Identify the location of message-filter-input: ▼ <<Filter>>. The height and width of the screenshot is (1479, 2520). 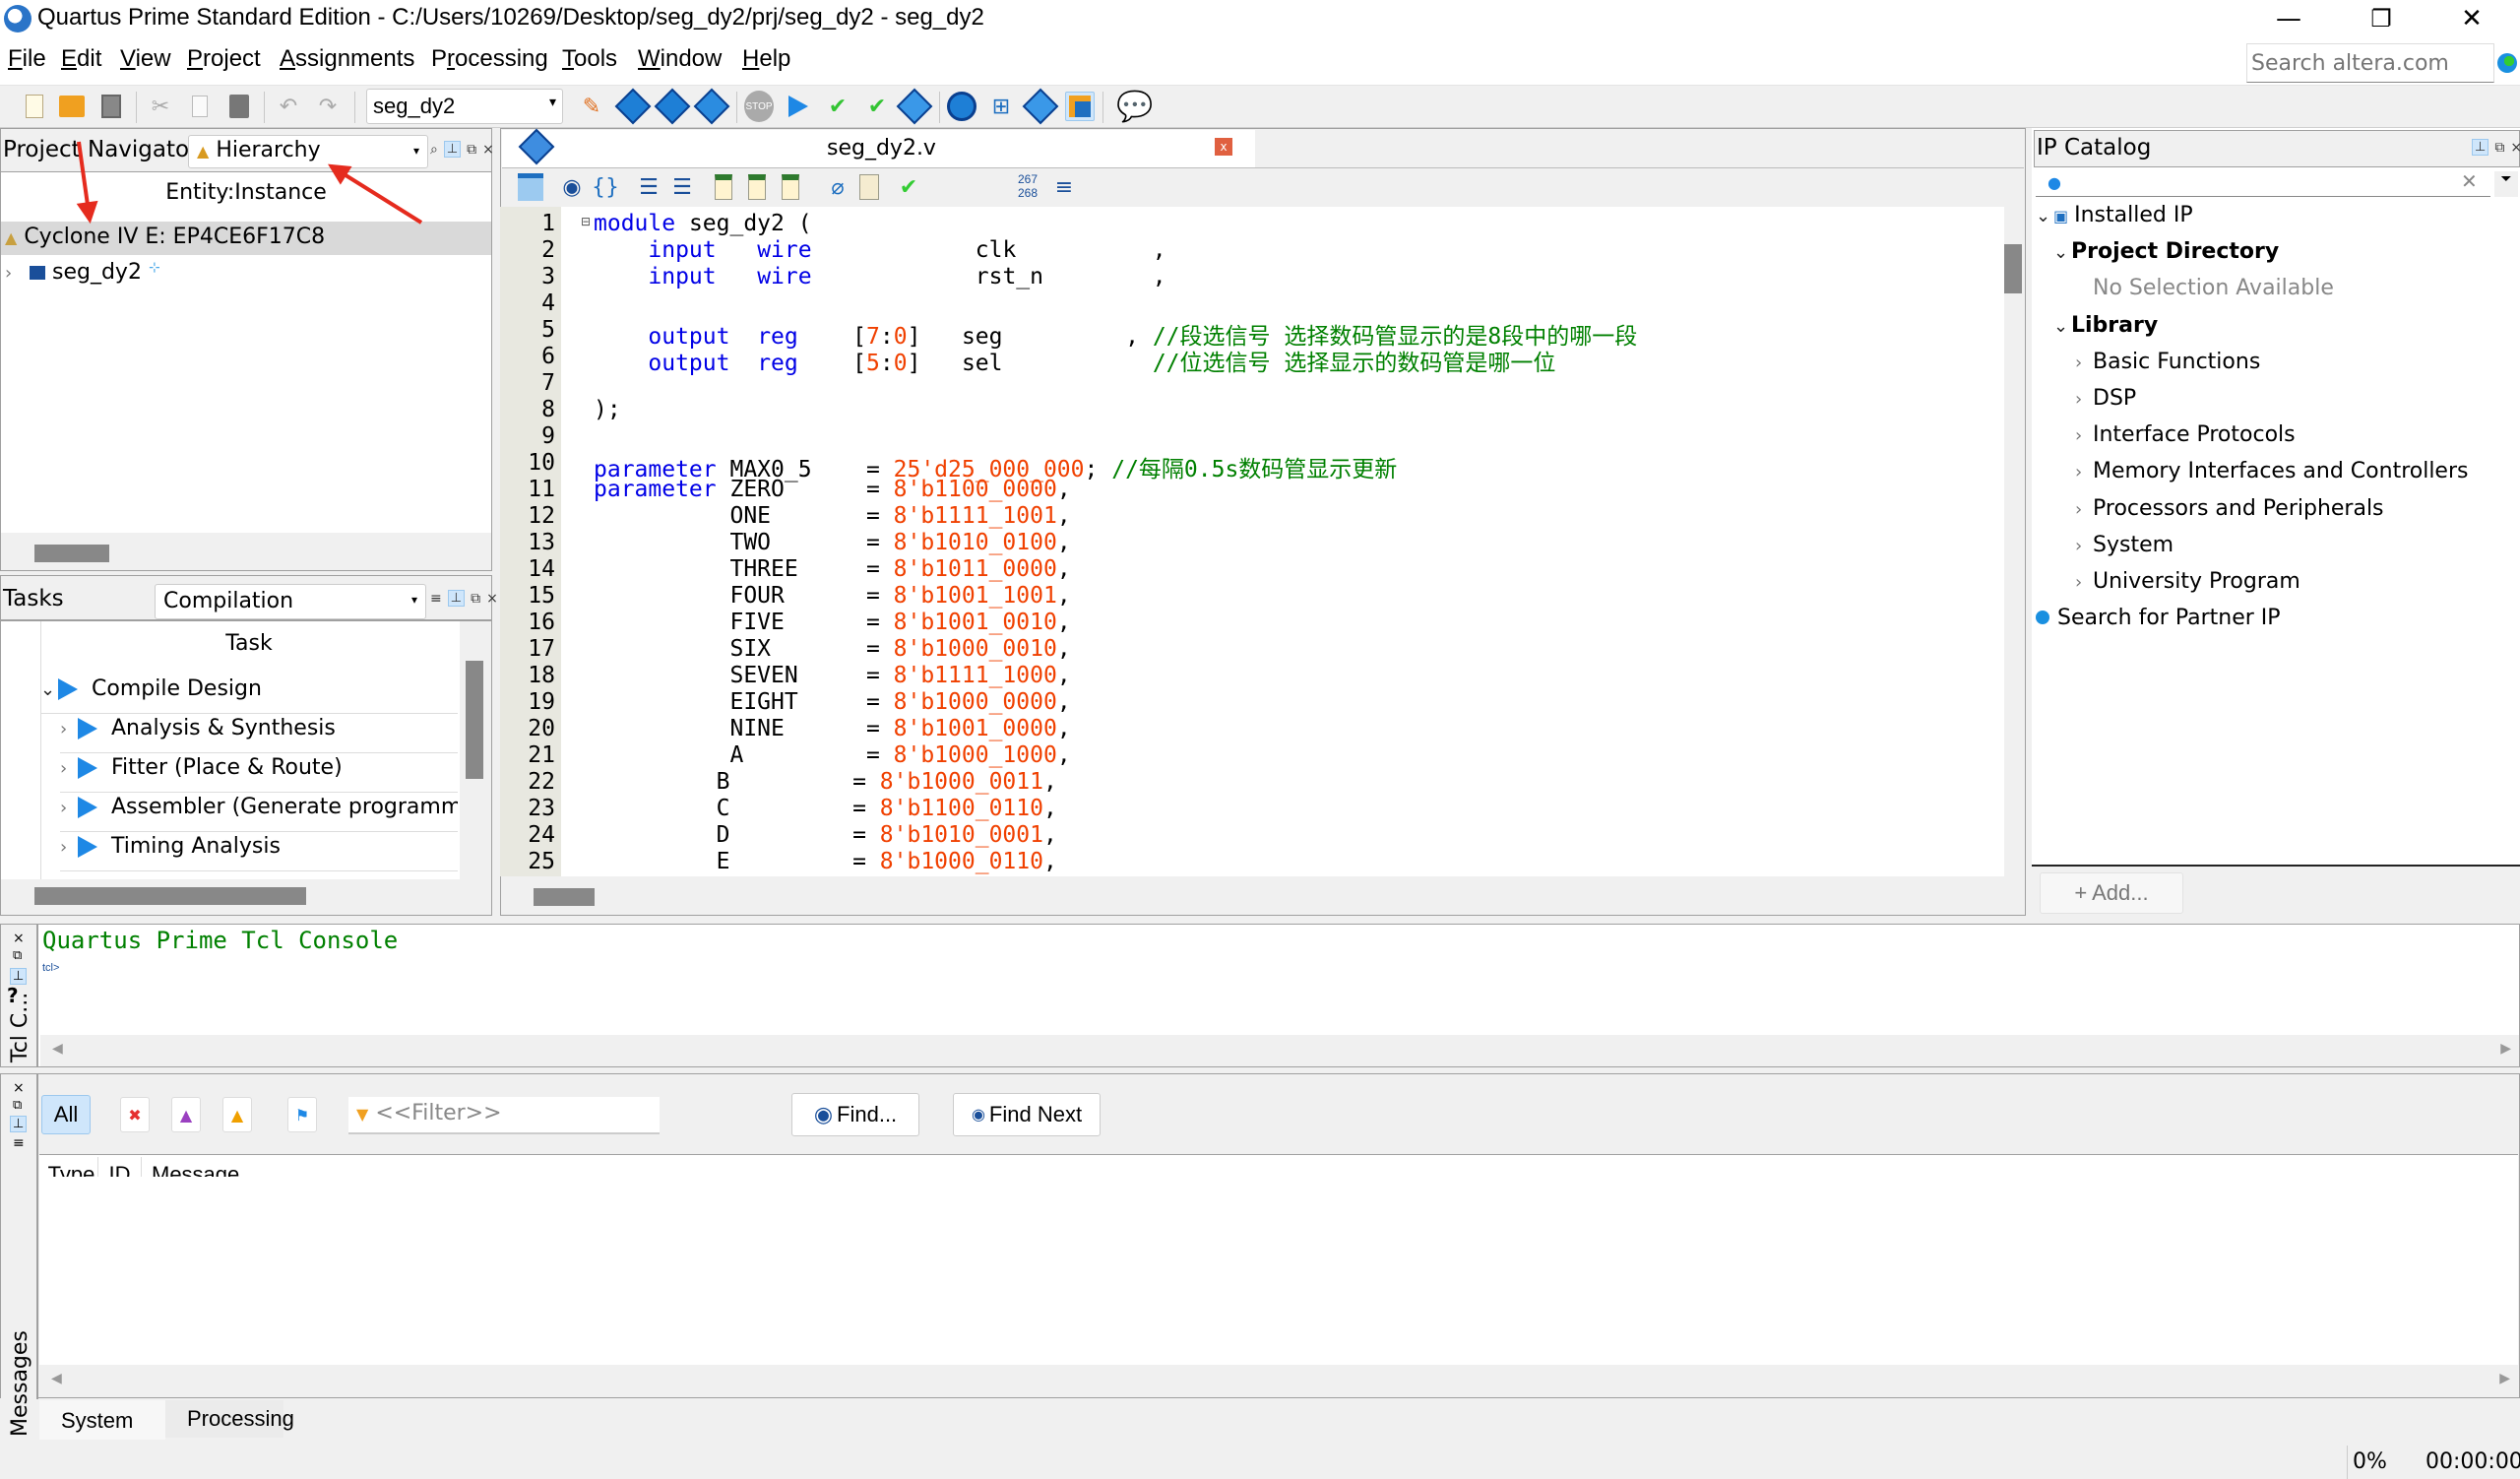
(504, 1115).